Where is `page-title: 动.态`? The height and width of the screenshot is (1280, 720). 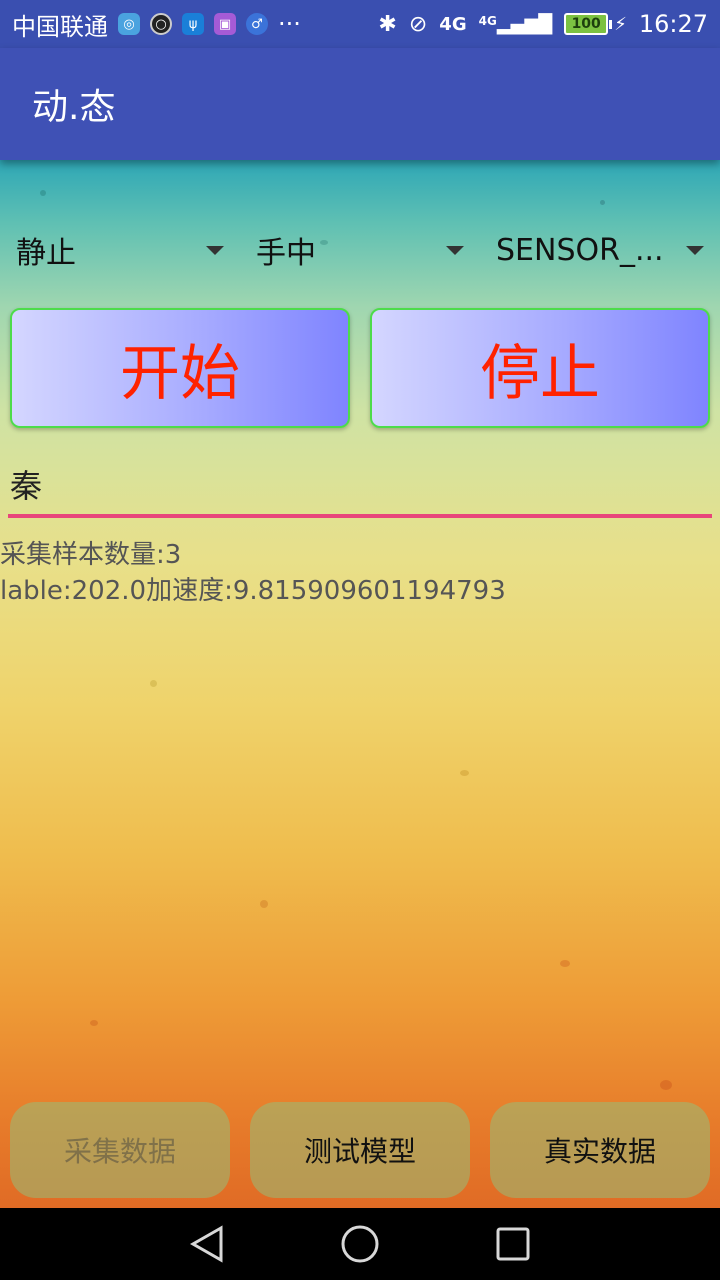
page-title: 动.态 is located at coordinates (74, 107).